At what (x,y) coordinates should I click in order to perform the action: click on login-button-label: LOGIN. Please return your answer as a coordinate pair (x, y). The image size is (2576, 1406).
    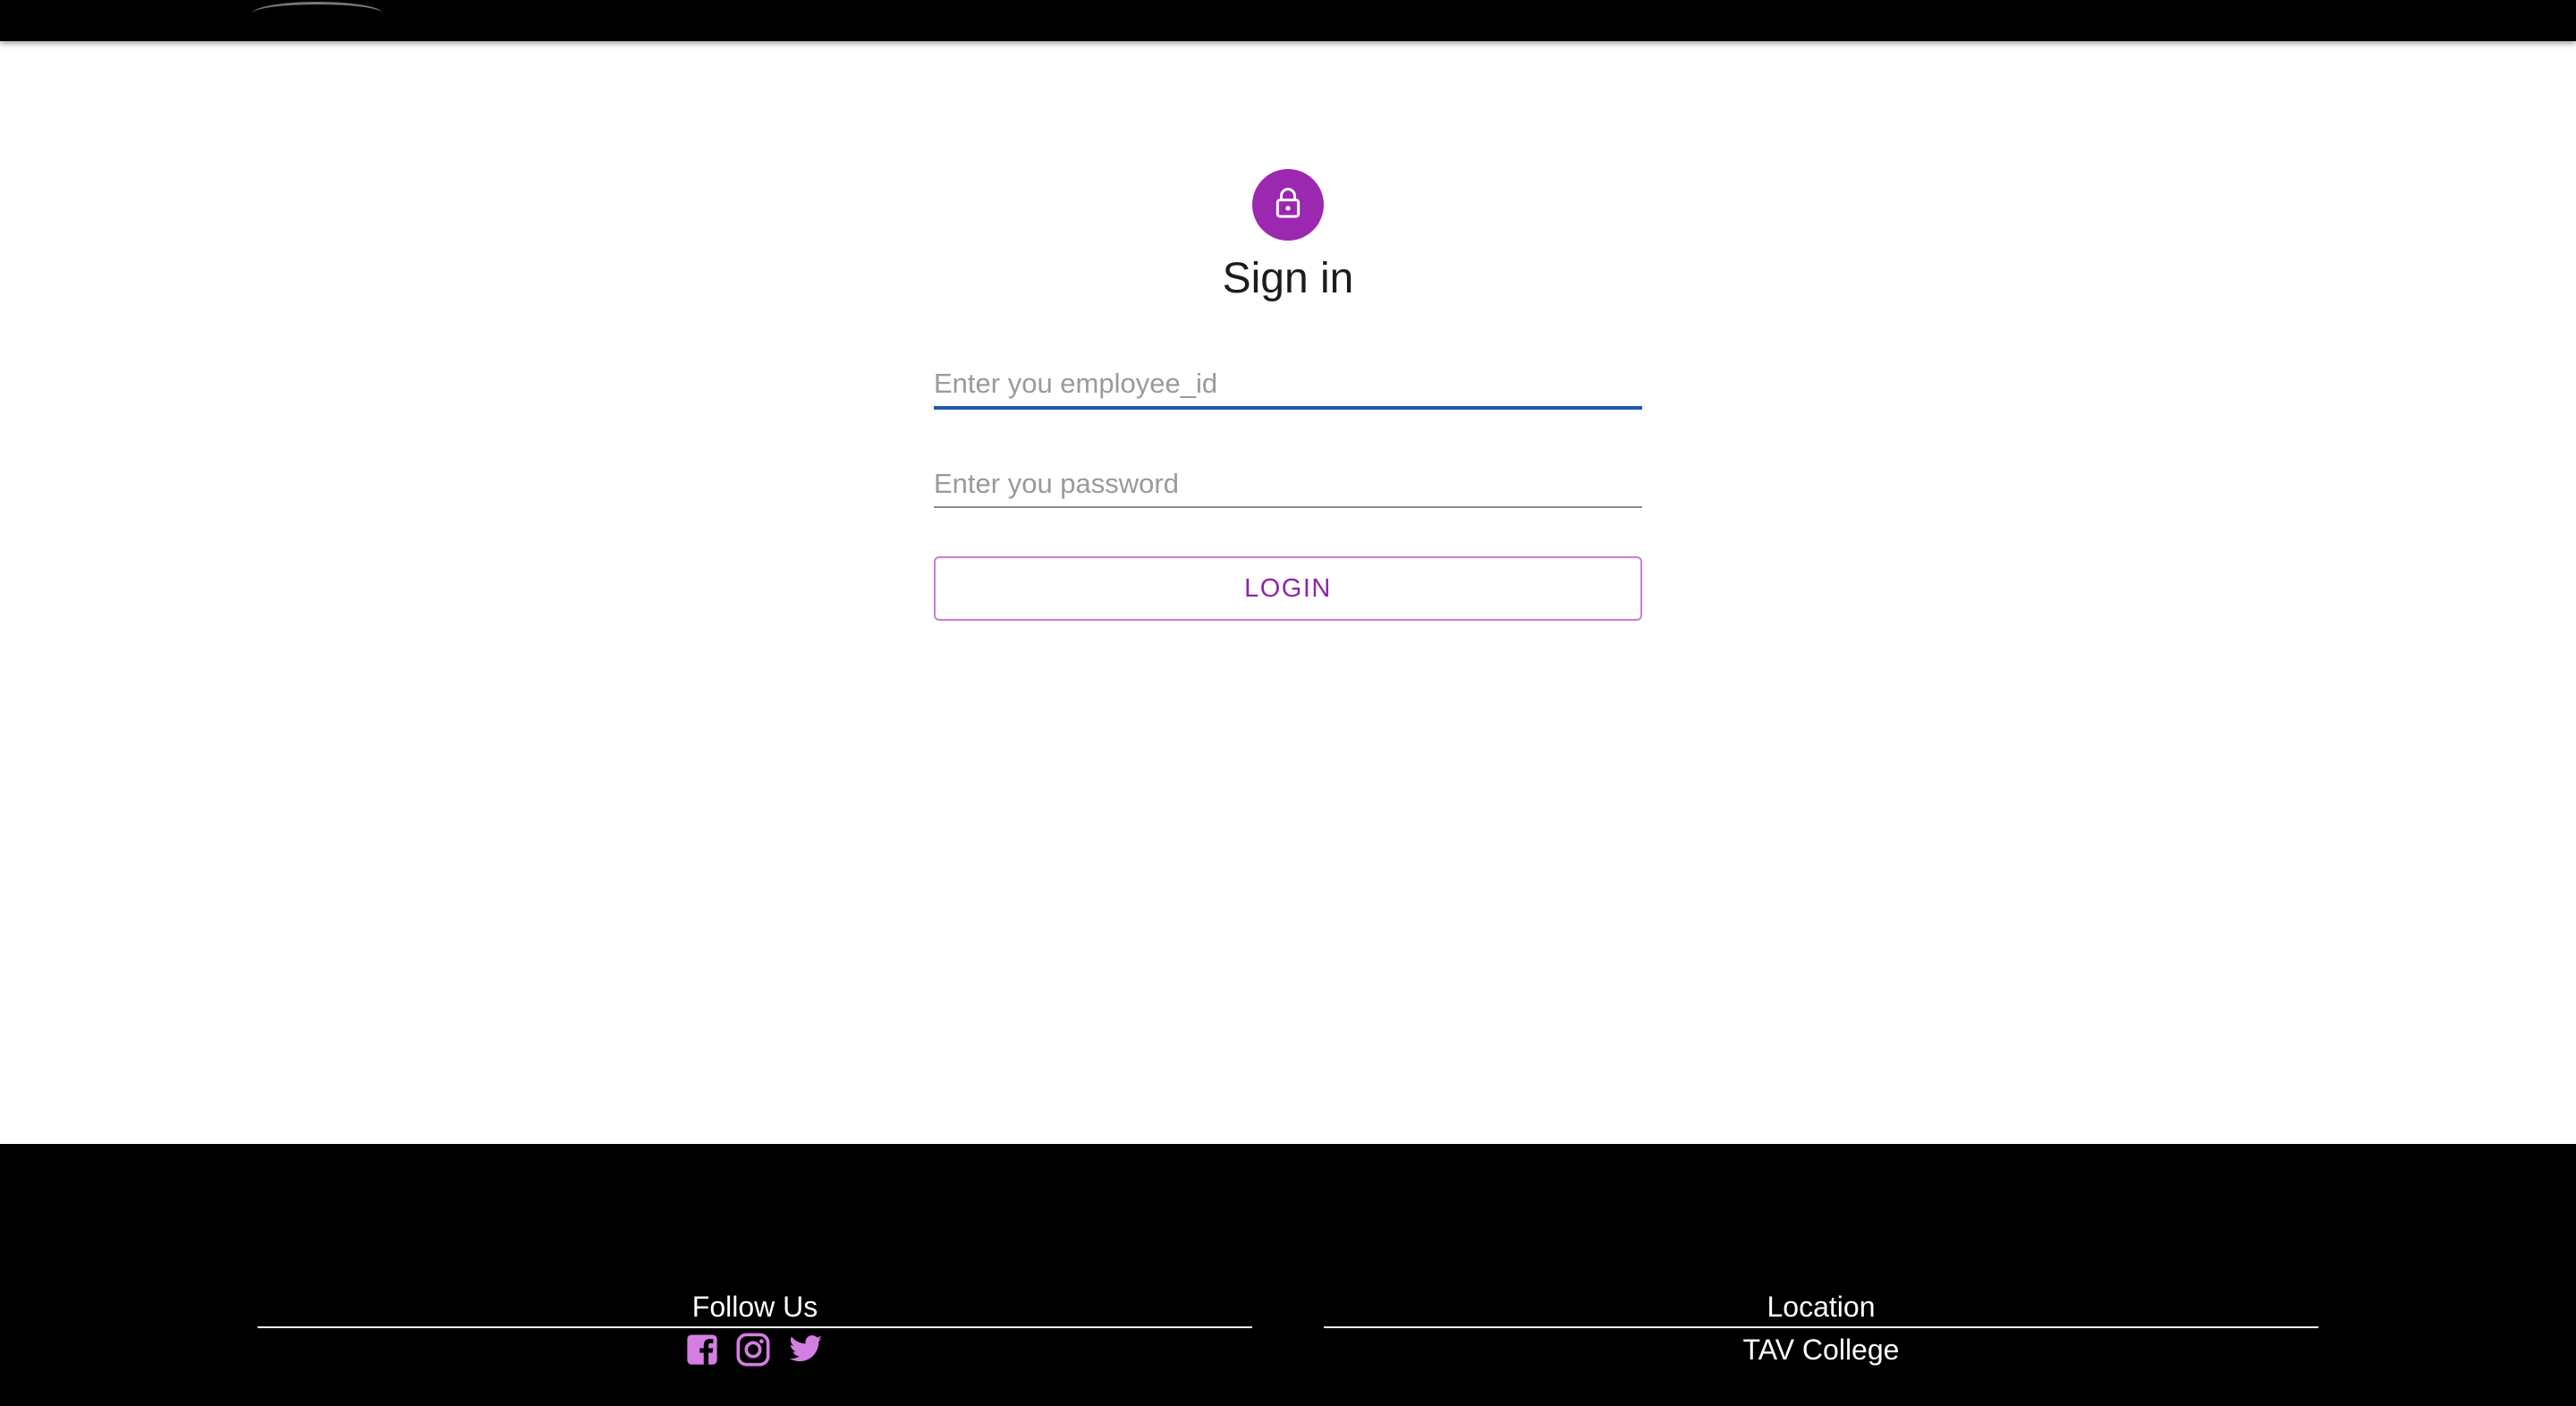
    Looking at the image, I should click on (1288, 588).